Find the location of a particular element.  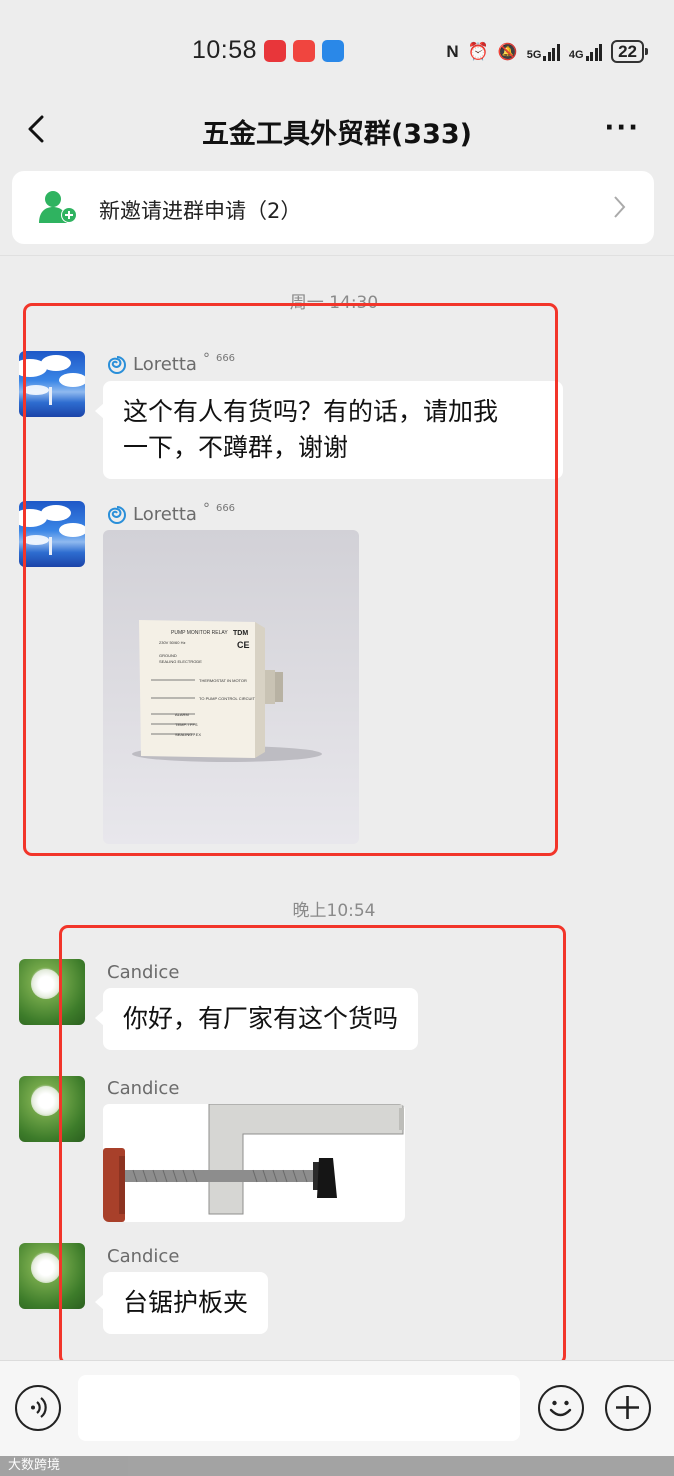

signal-5g-icon is located at coordinates (551, 52).